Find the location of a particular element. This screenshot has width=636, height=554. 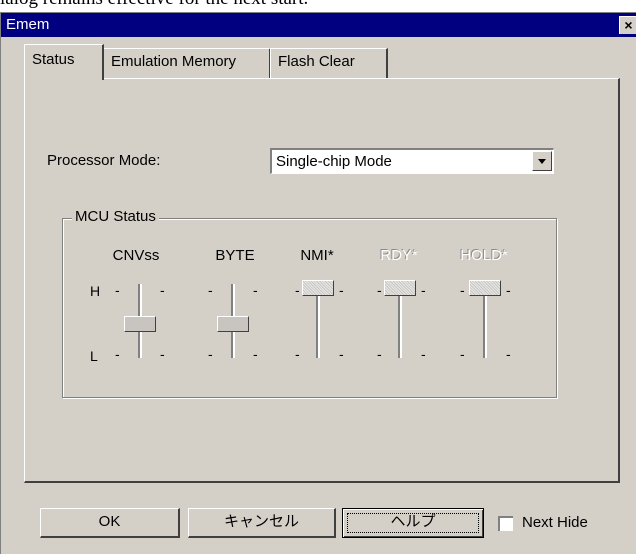

help-button: ヘルプ is located at coordinates (413, 523).